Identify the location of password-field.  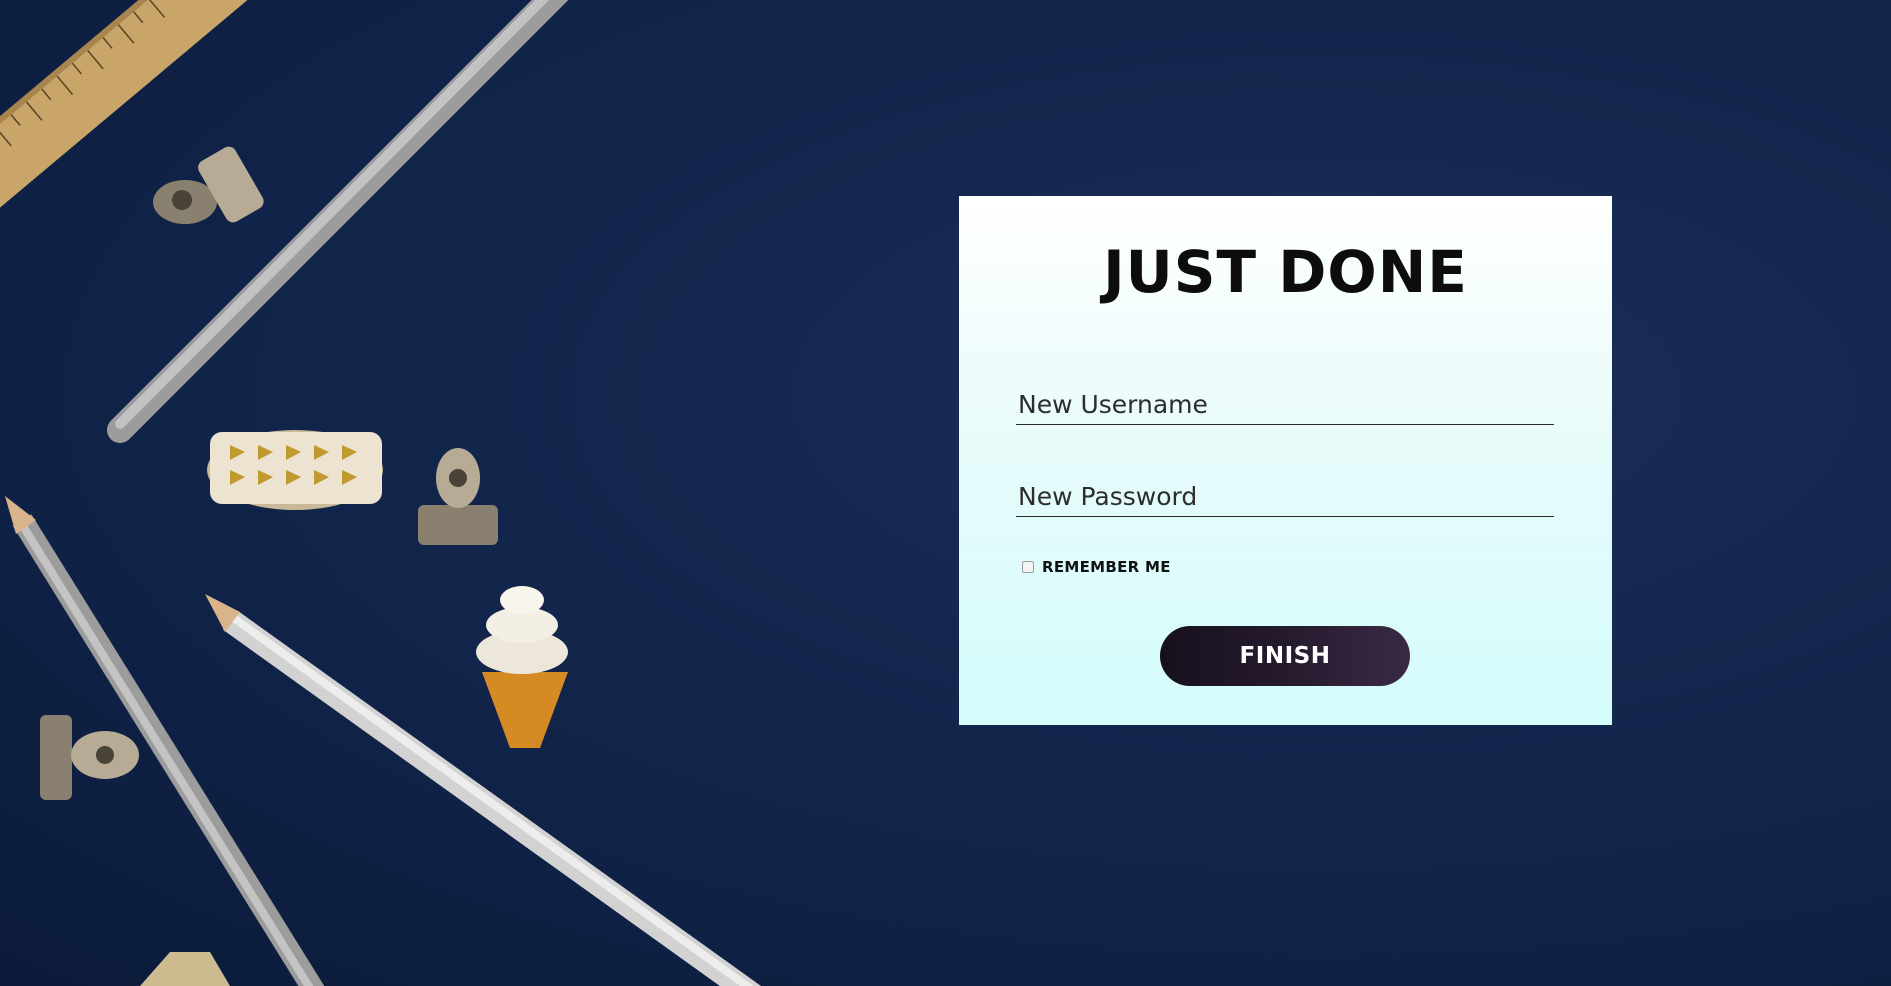
(1285, 496).